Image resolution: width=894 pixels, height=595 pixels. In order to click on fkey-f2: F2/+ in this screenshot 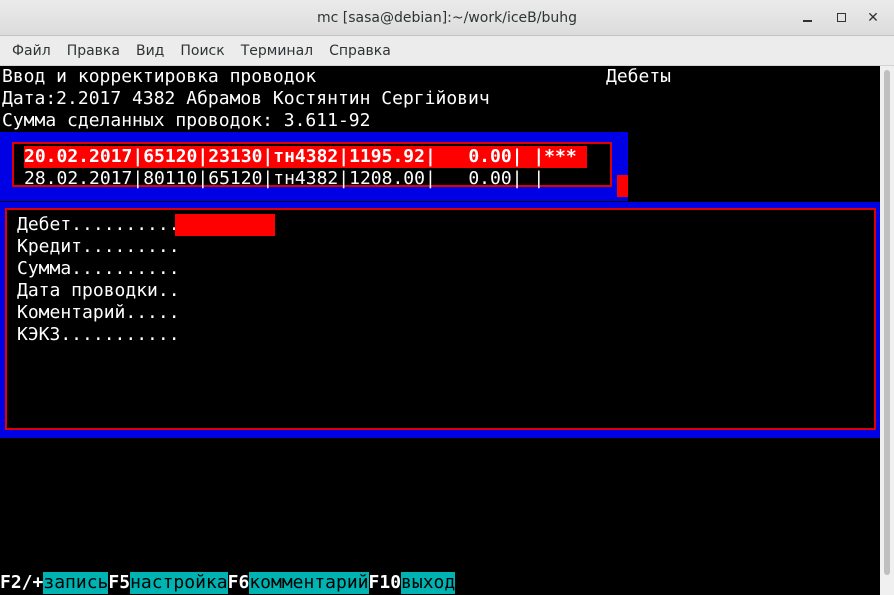, I will do `click(21, 583)`.